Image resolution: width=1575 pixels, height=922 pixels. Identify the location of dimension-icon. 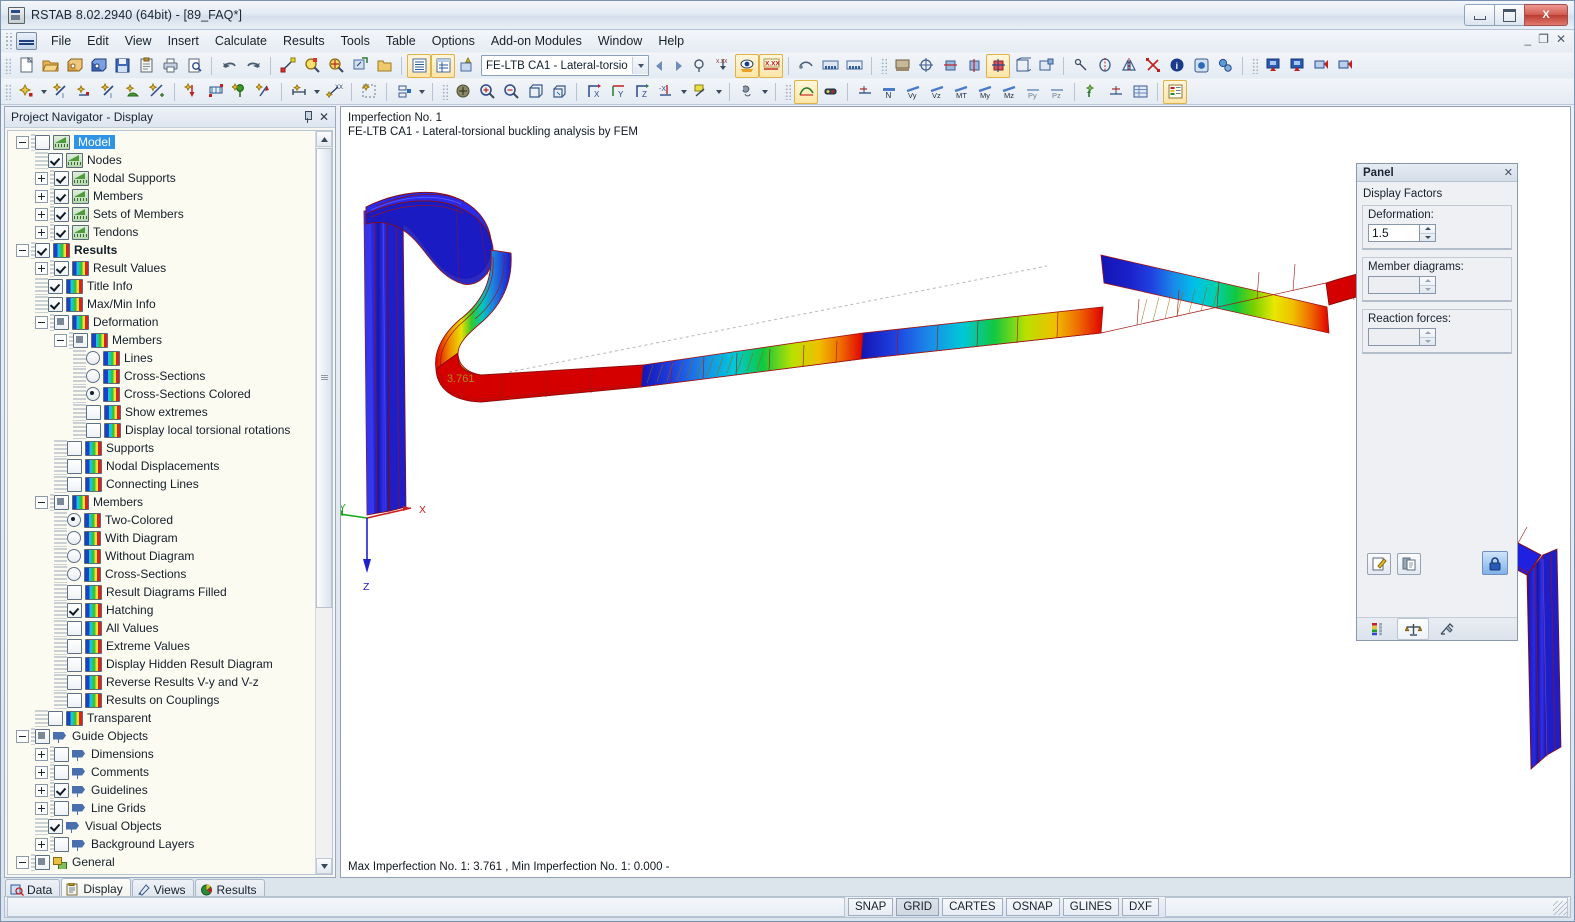
(299, 92).